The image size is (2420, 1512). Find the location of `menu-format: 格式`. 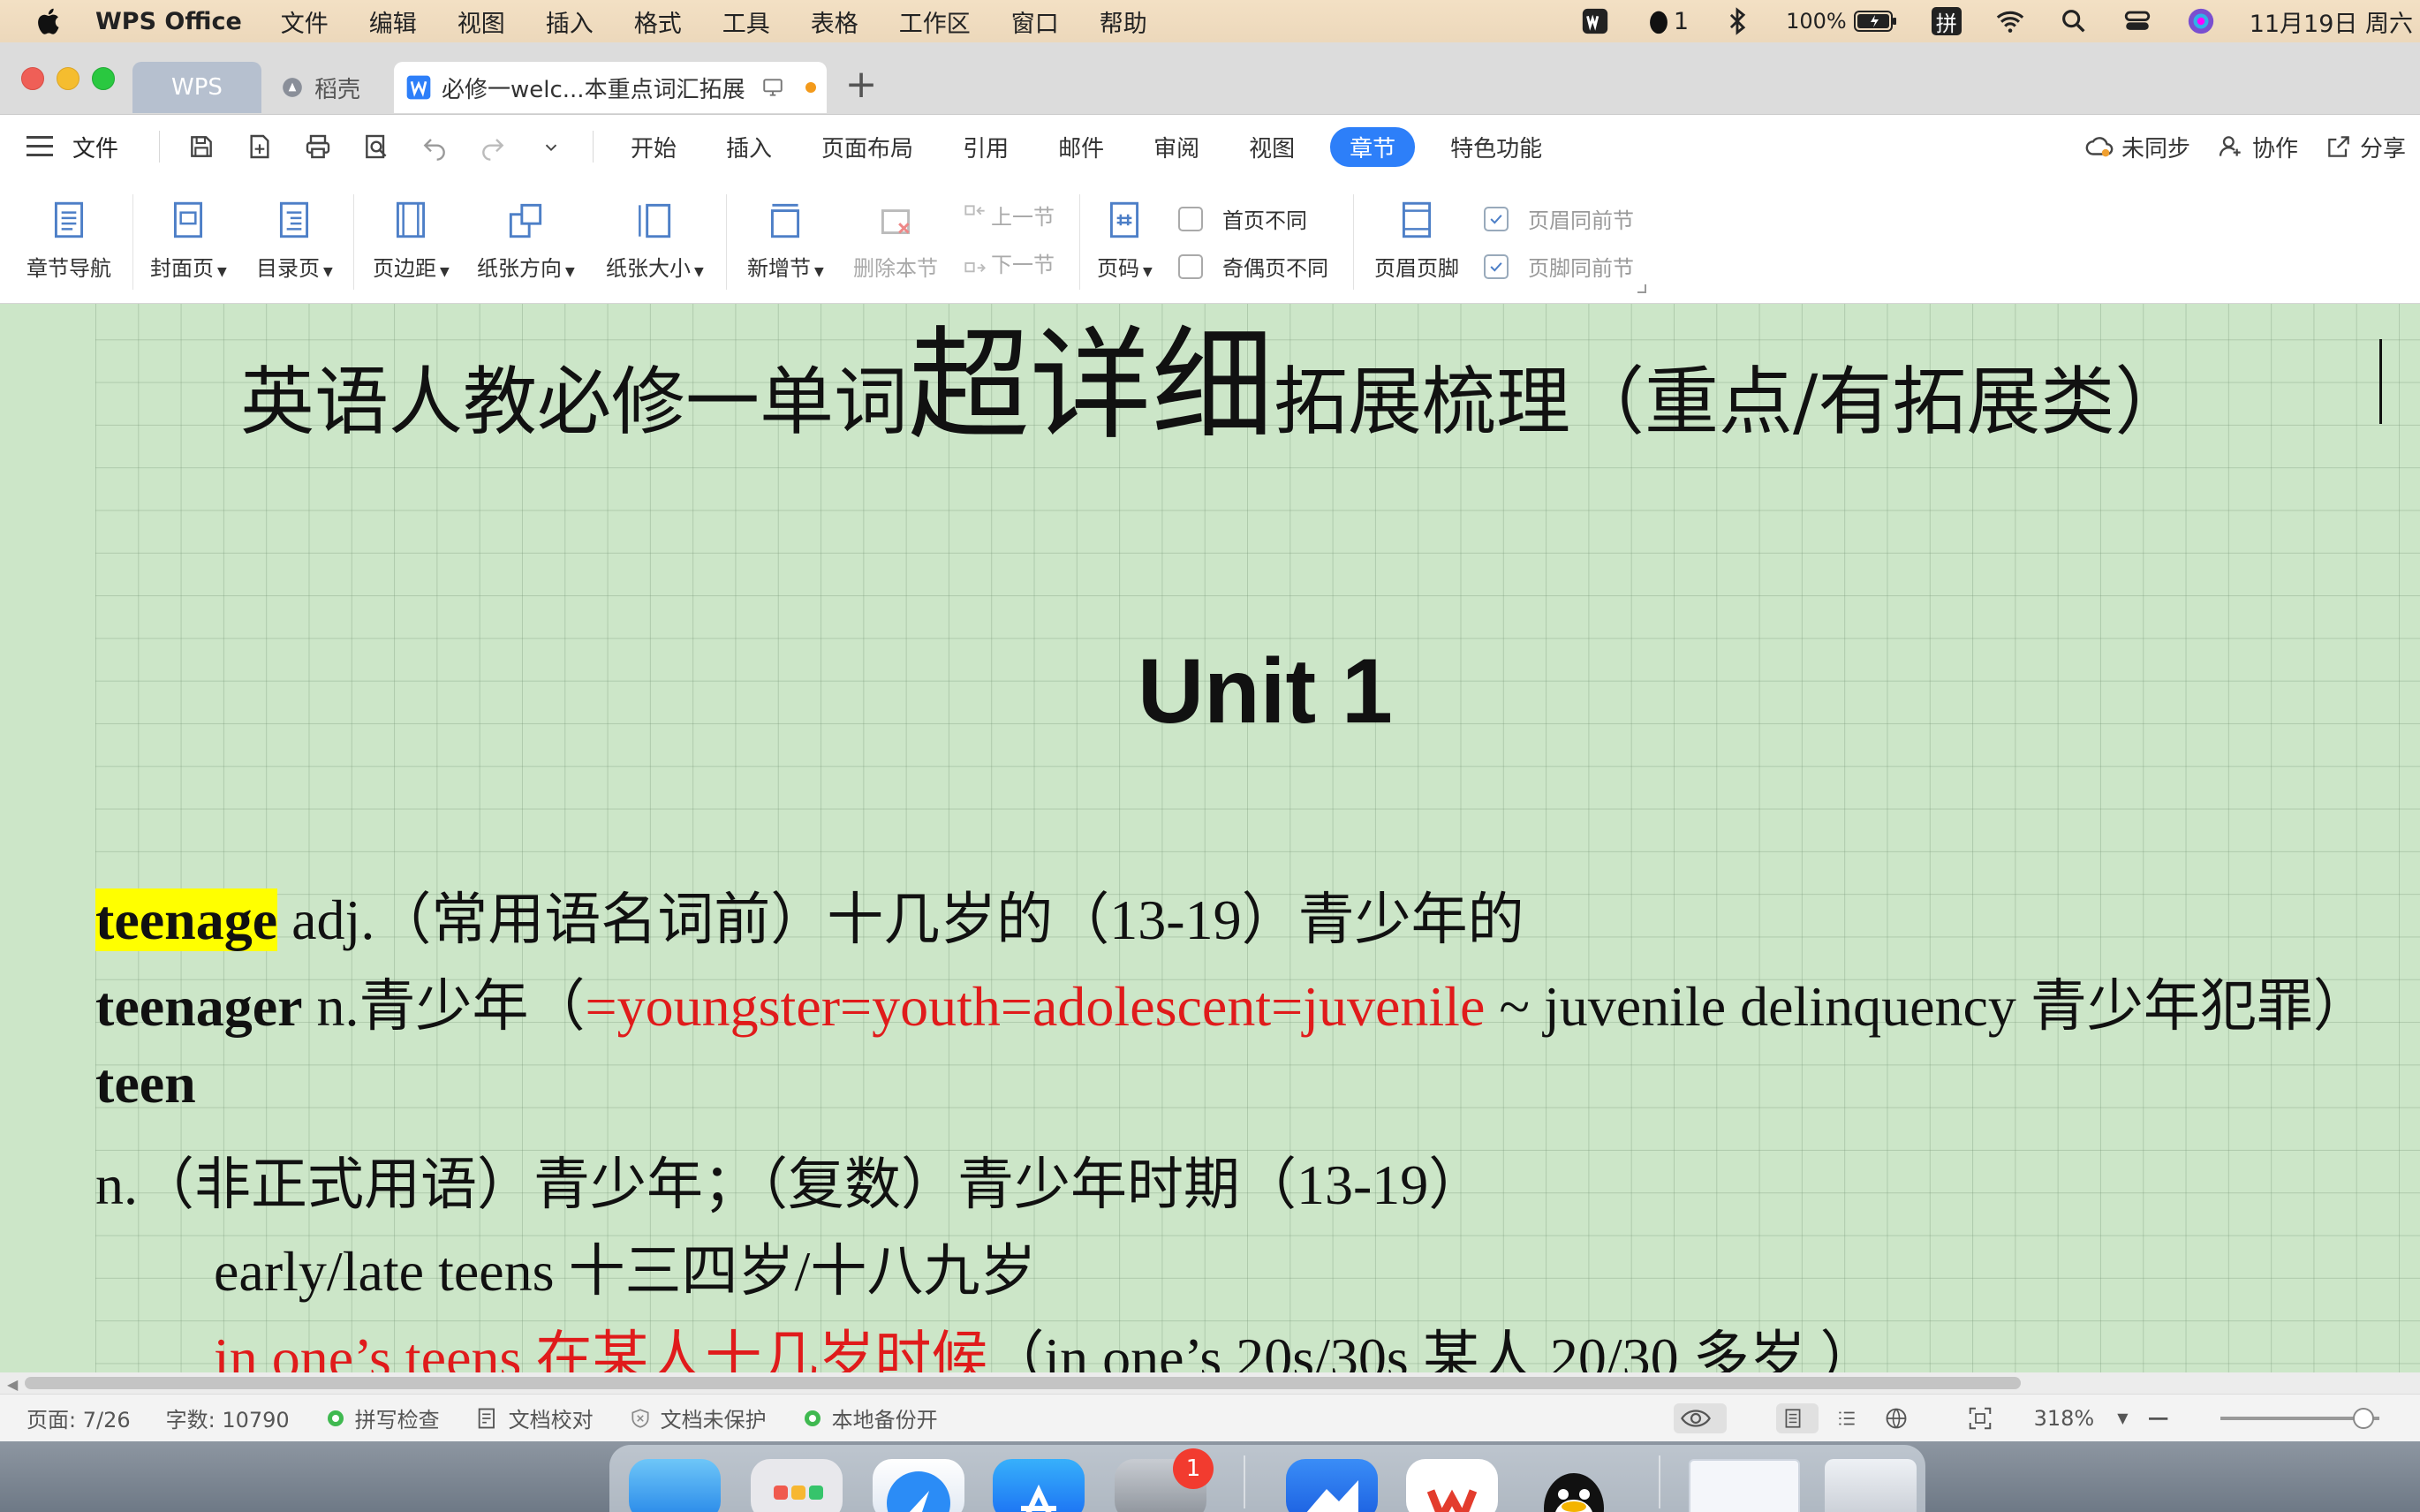

menu-format: 格式 is located at coordinates (658, 22).